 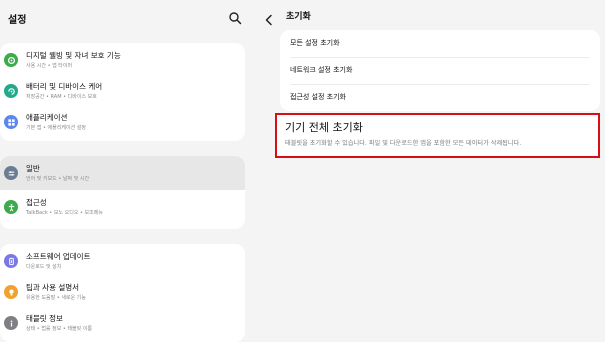 I want to click on reset-all-settings-item: 모든 설정 초기화, so click(x=440, y=43).